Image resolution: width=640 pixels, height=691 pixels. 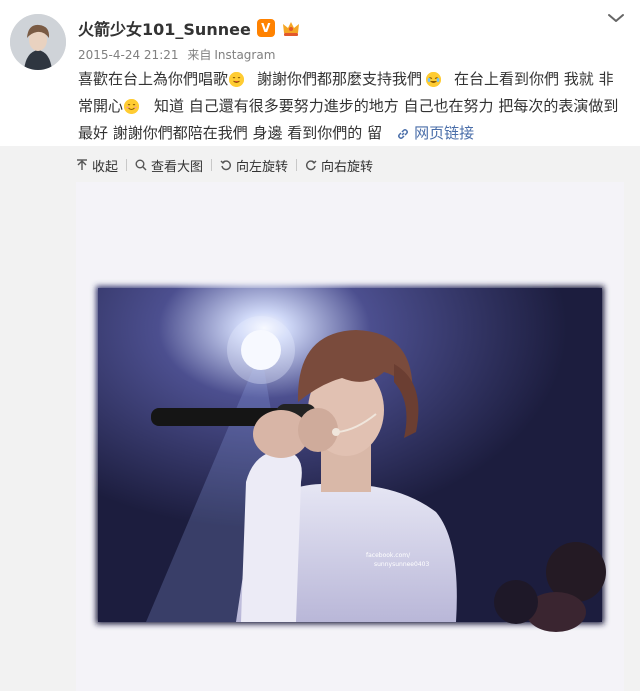 I want to click on photo-watermark-line2: sunnysunnee0403, so click(x=401, y=564).